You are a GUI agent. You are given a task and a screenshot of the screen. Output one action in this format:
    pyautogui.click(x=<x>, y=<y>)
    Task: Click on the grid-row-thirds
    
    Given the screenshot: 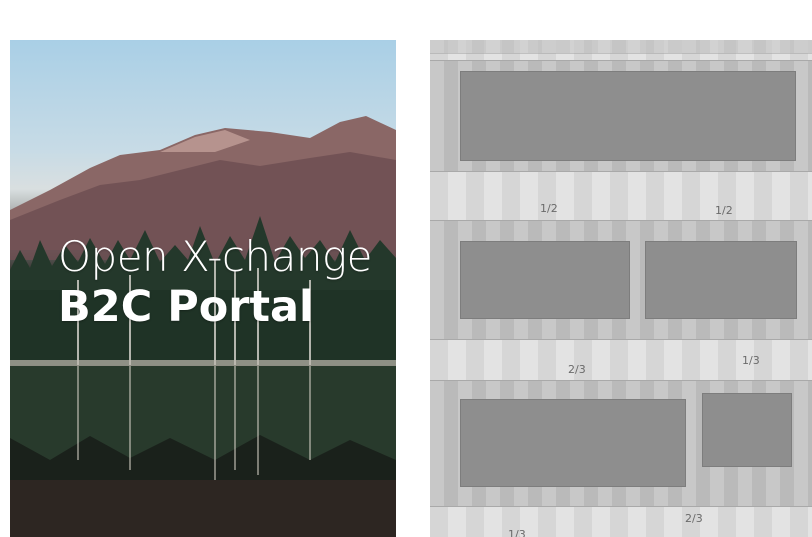 What is the action you would take?
    pyautogui.click(x=621, y=443)
    